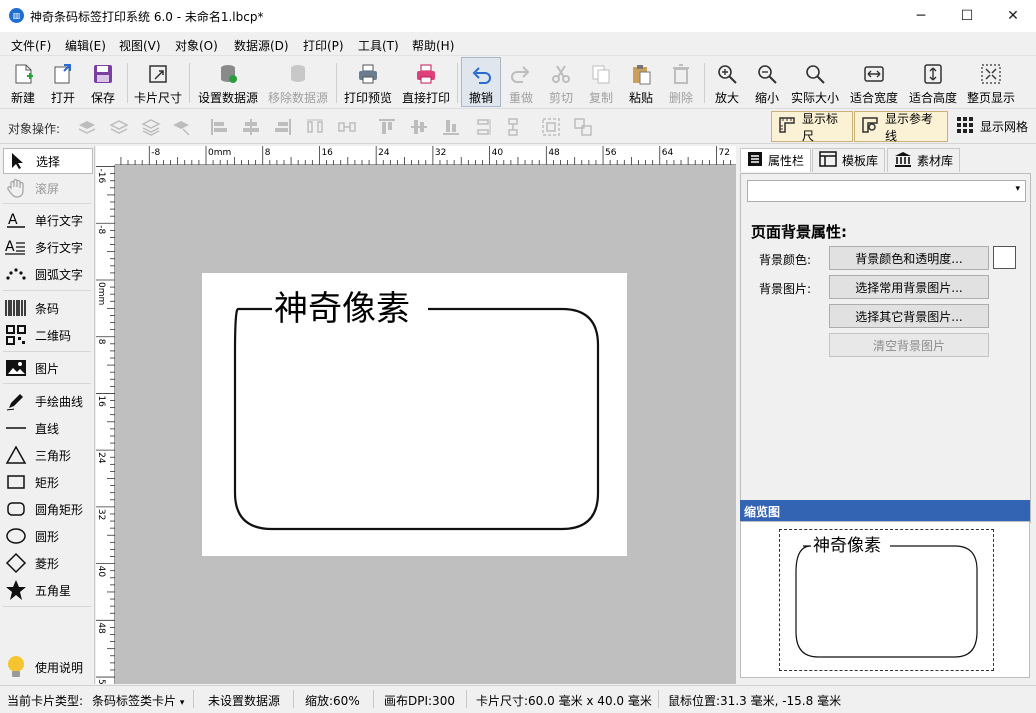 Image resolution: width=1036 pixels, height=713 pixels. I want to click on menu-object: 对象(O), so click(196, 45).